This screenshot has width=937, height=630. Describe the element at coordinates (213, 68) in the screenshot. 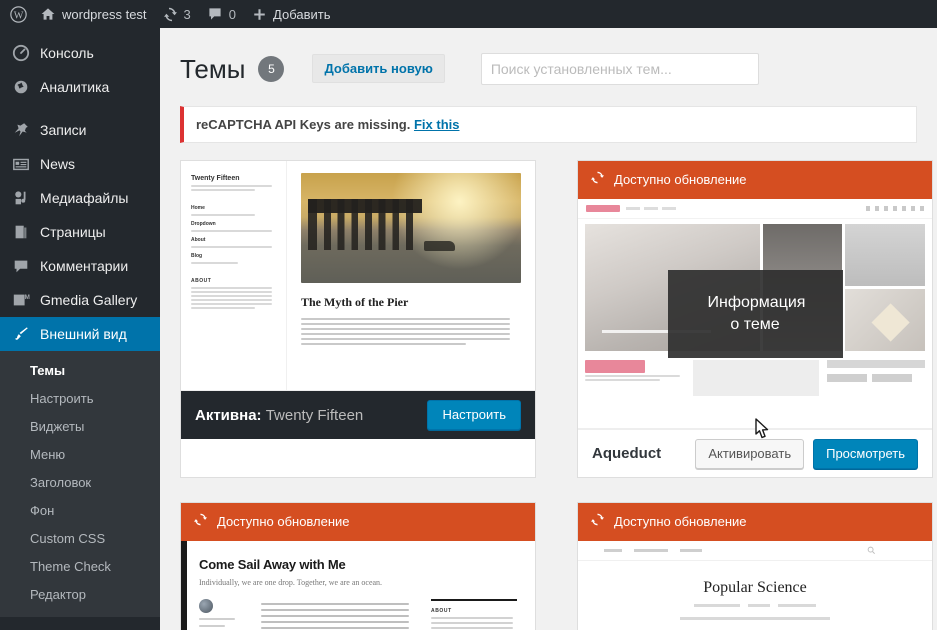

I see `page-title: Темы` at that location.